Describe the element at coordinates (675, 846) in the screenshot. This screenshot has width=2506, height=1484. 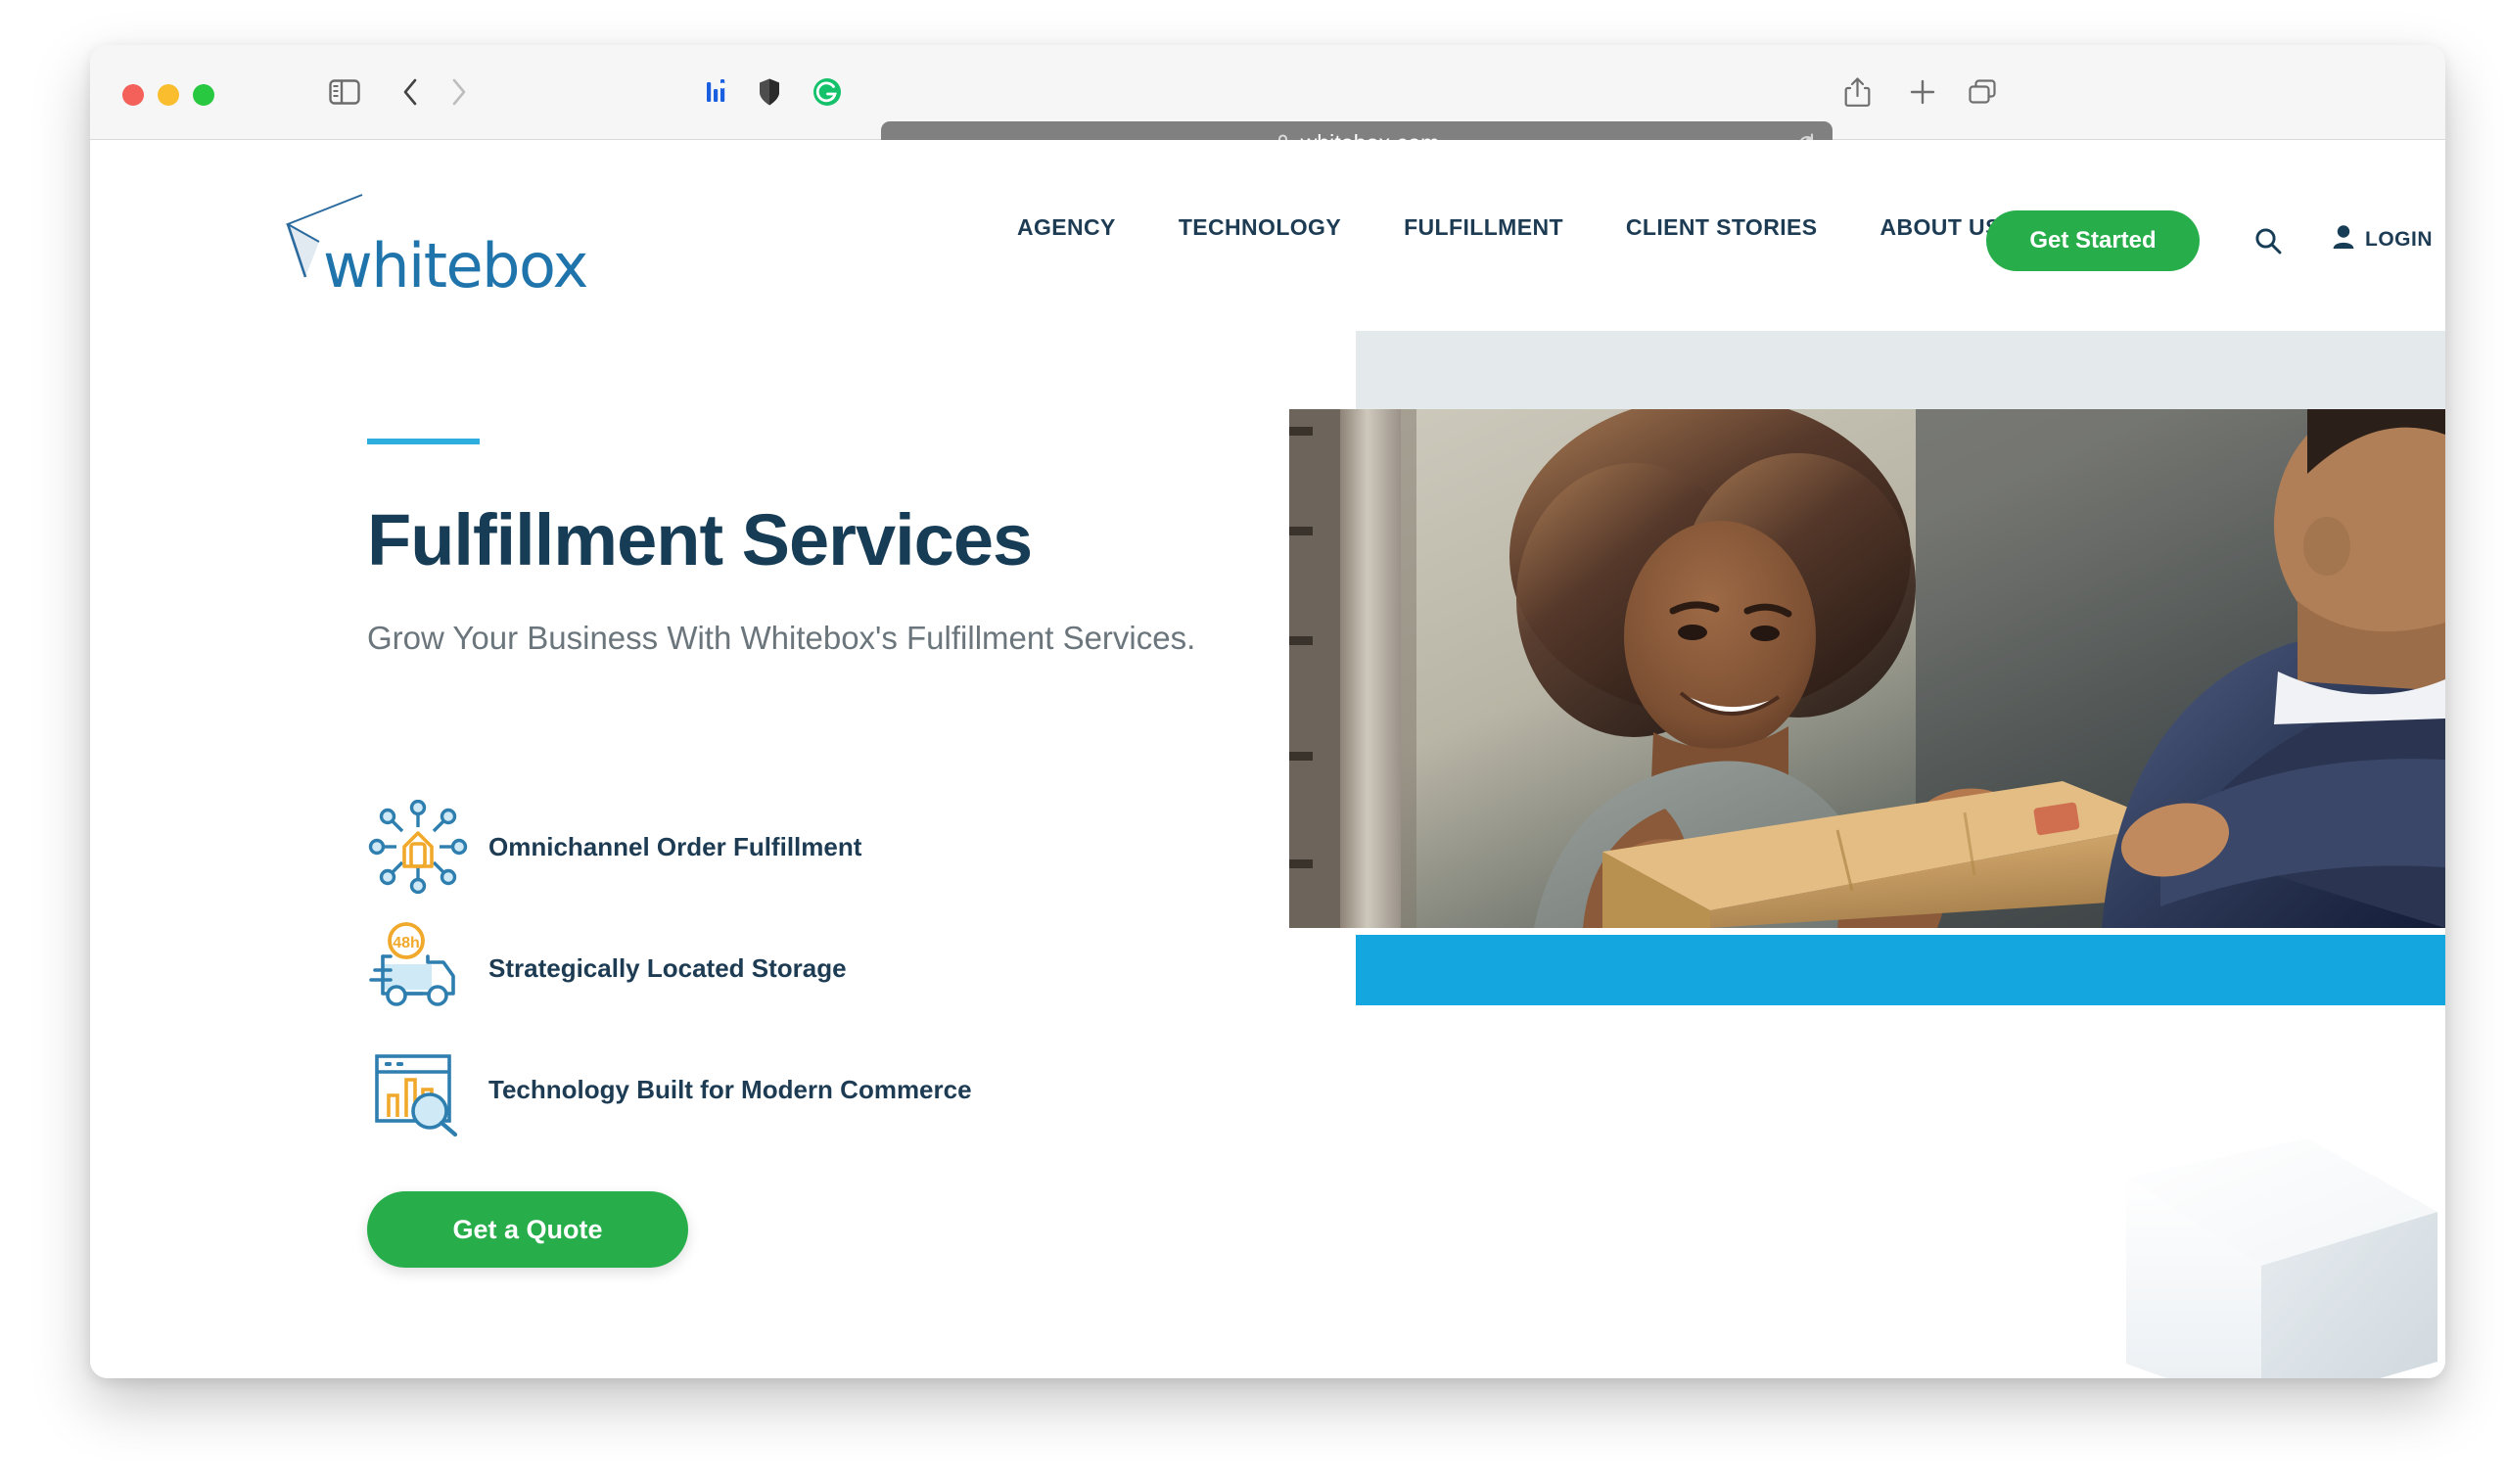
I see `feature-label: Omnichannel Order Fulfillment` at that location.